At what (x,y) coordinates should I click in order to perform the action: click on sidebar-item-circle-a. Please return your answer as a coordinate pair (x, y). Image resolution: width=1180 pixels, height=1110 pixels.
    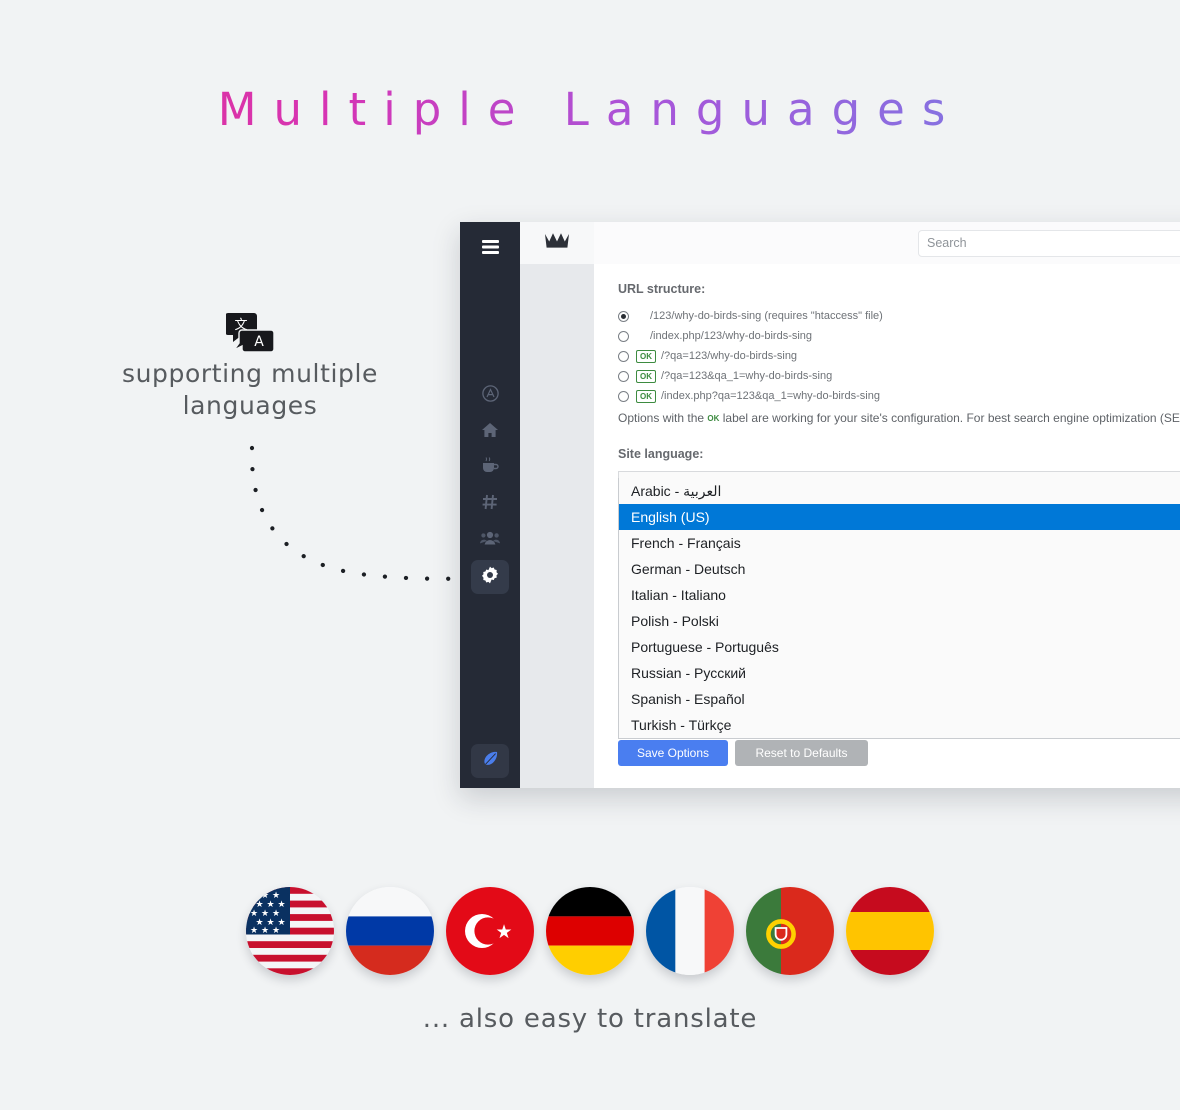
    Looking at the image, I should click on (490, 396).